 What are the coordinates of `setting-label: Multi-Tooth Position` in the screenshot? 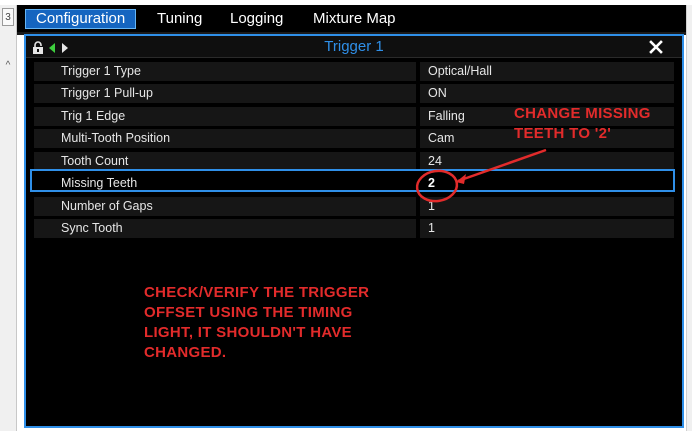 It's located at (225, 138).